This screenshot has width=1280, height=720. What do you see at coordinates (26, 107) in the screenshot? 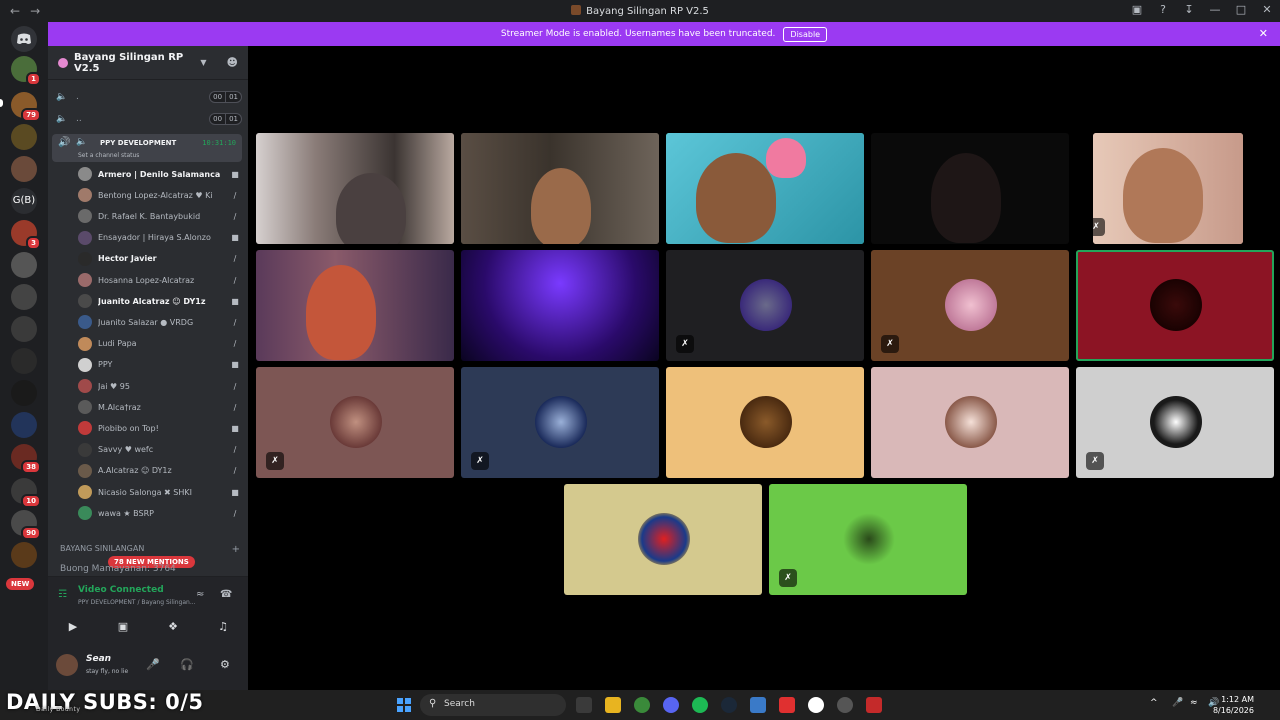
I see `guild-avatar: 79` at bounding box center [26, 107].